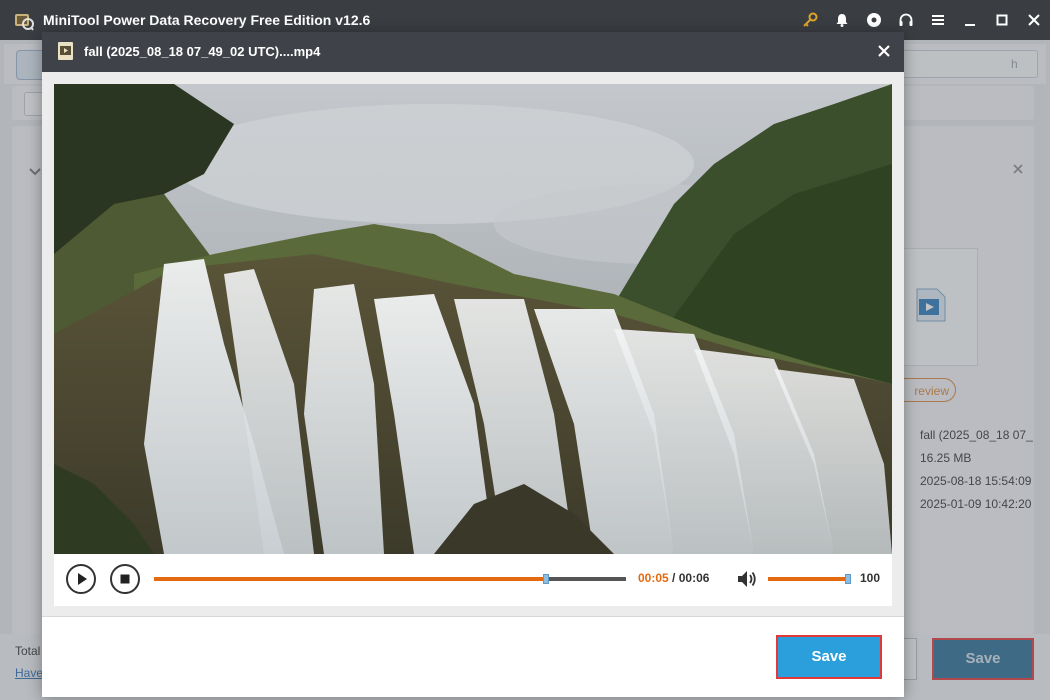 The image size is (1050, 700). I want to click on menu-icon, so click(938, 20).